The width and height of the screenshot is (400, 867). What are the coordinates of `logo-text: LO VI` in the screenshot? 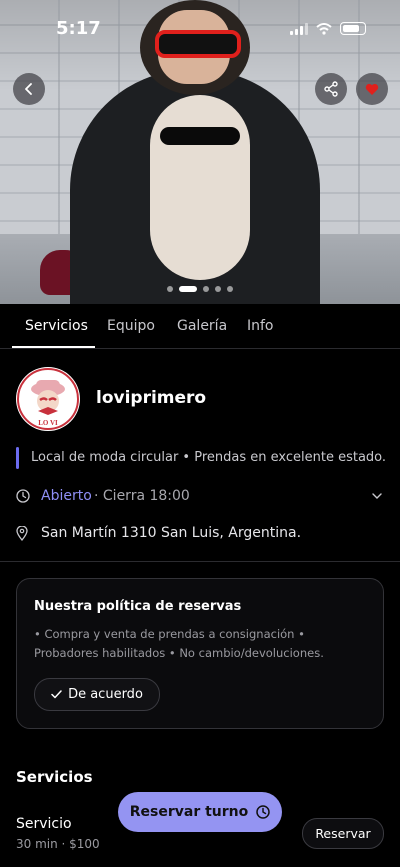 It's located at (48, 423).